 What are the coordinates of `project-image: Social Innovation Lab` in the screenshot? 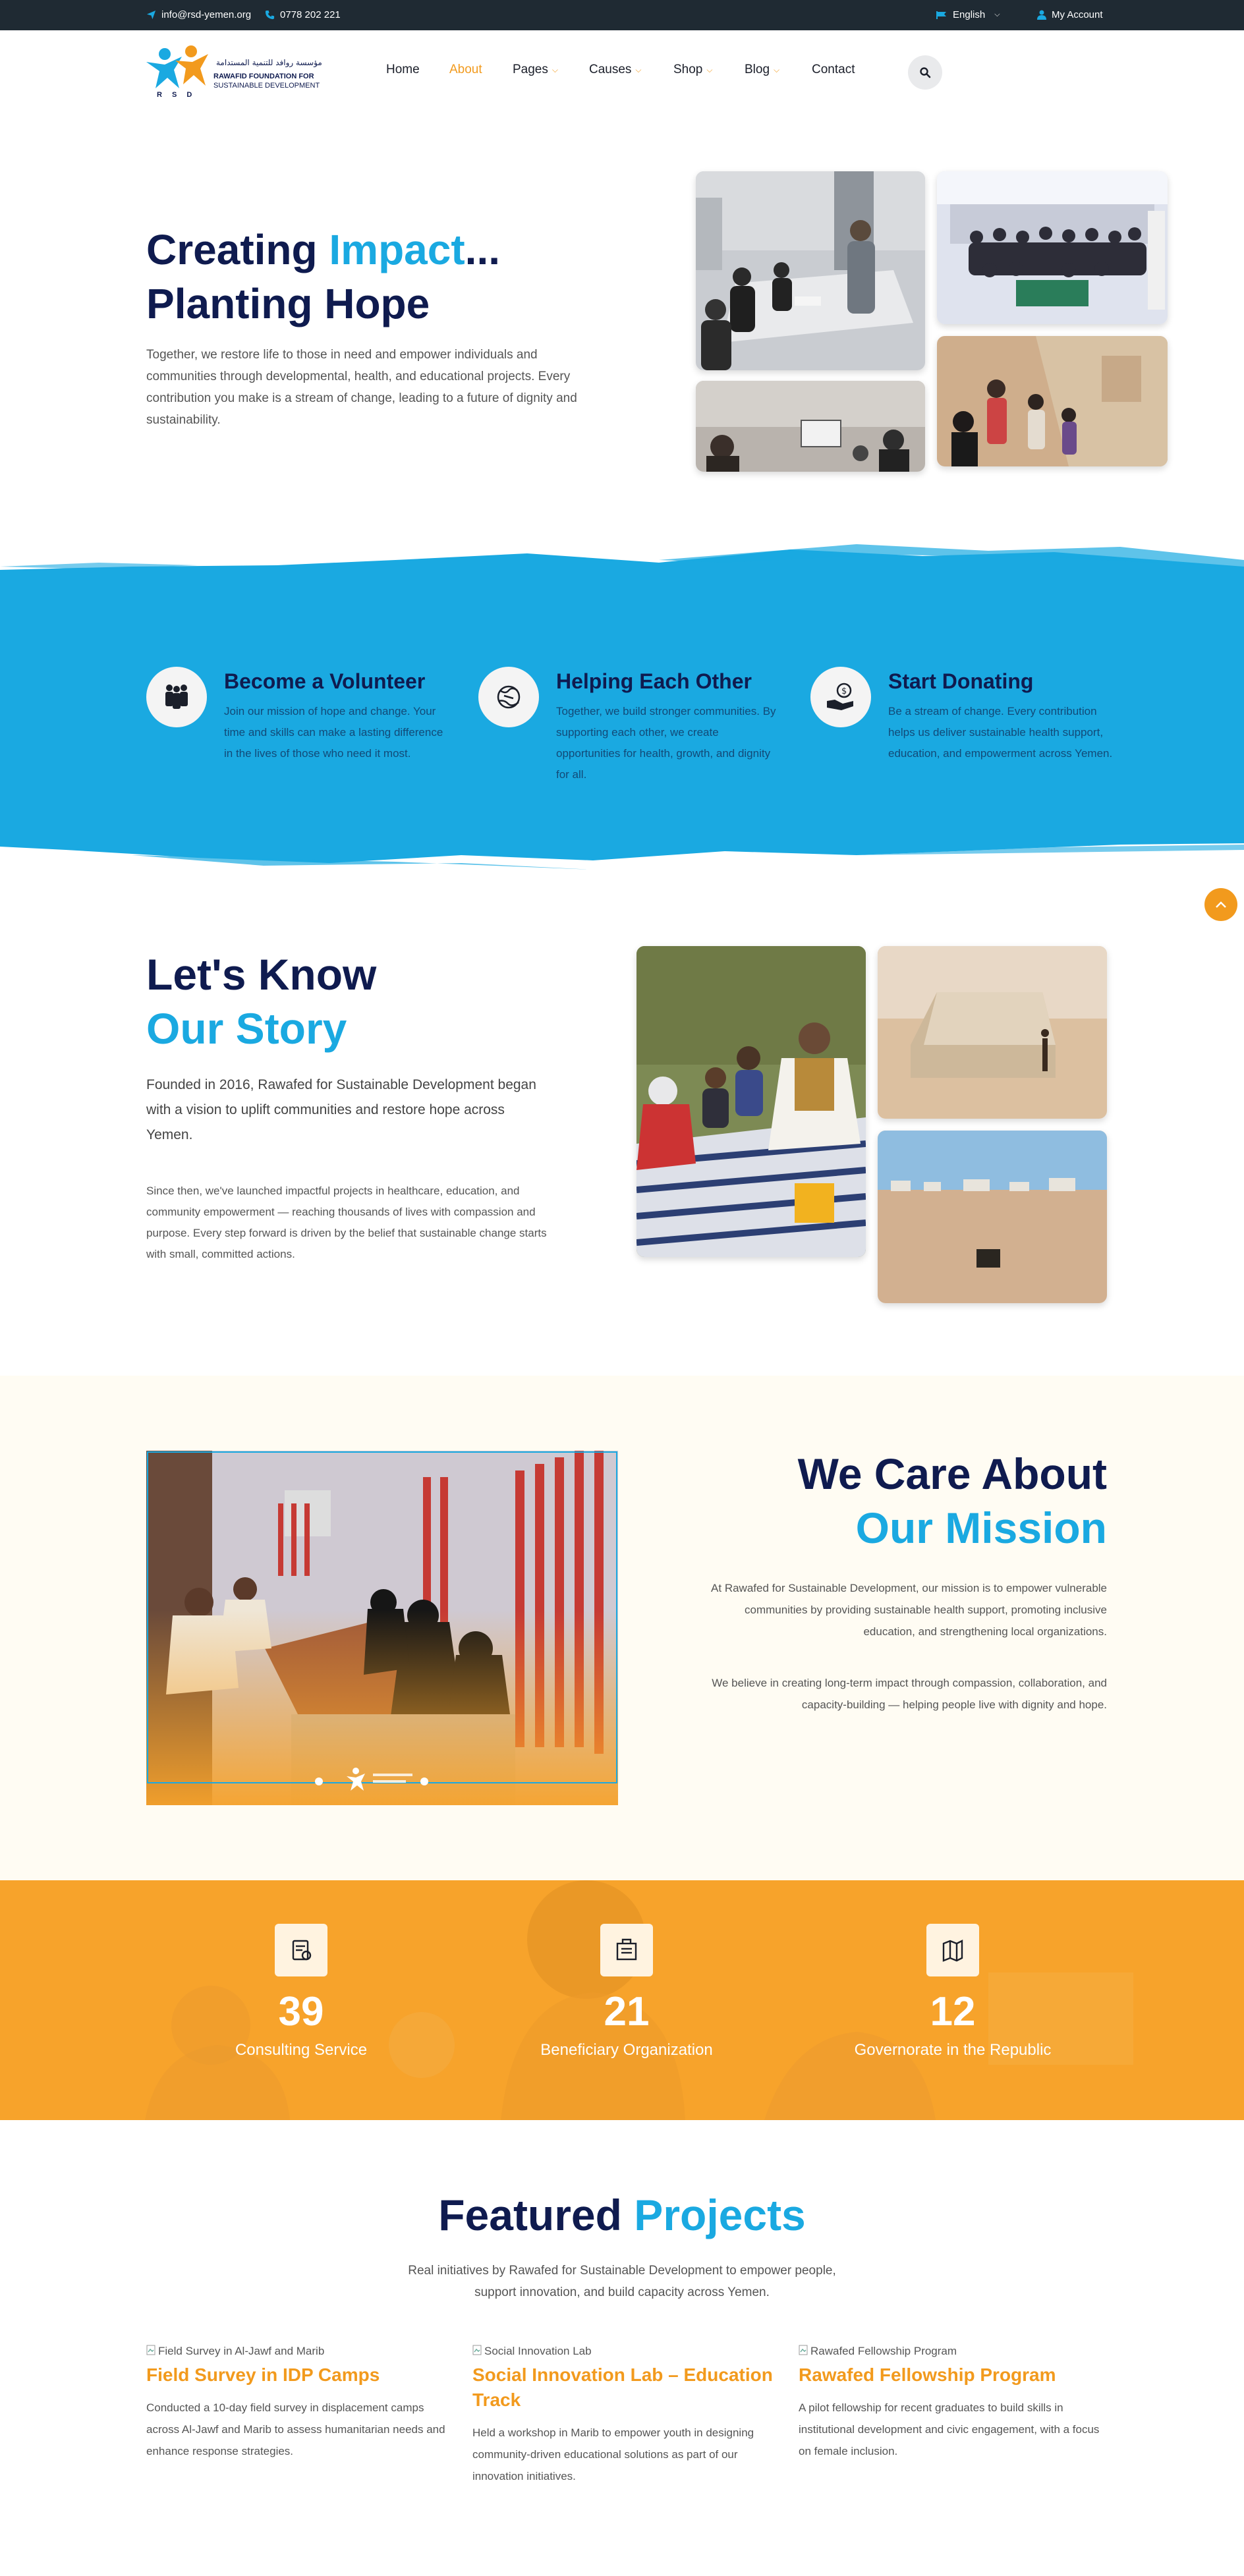 It's located at (627, 2351).